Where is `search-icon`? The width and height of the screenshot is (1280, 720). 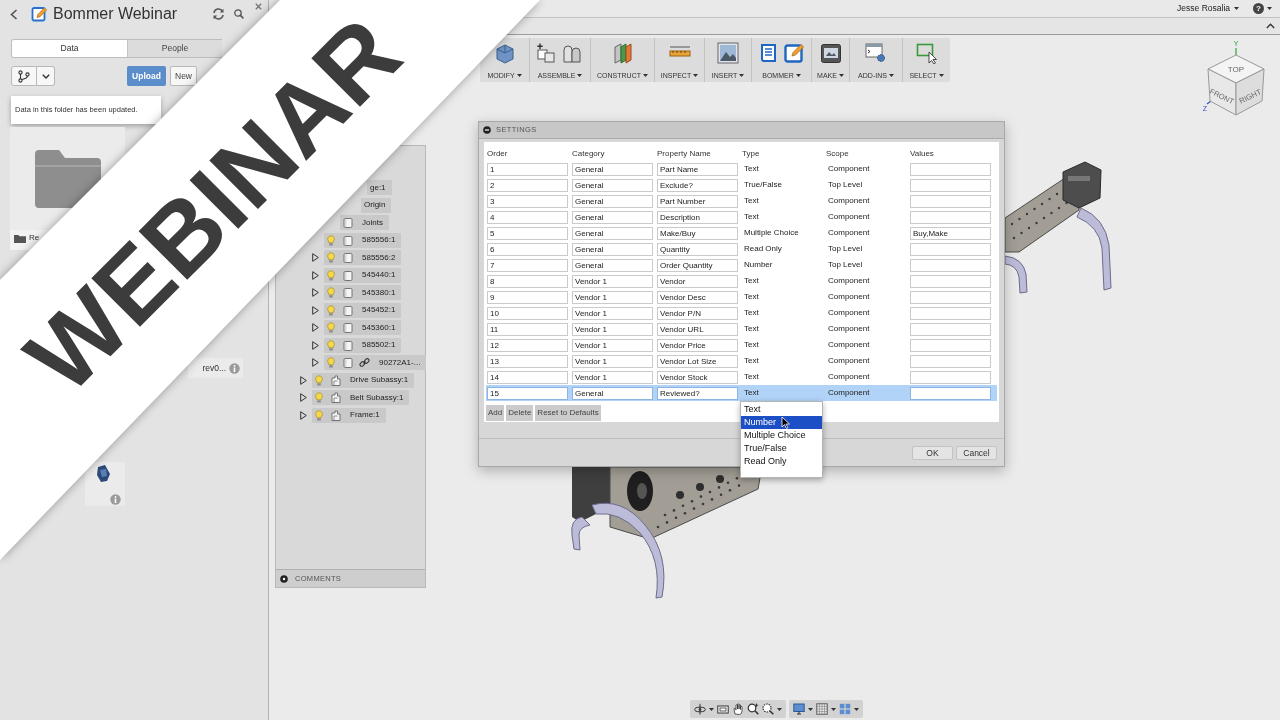 search-icon is located at coordinates (239, 14).